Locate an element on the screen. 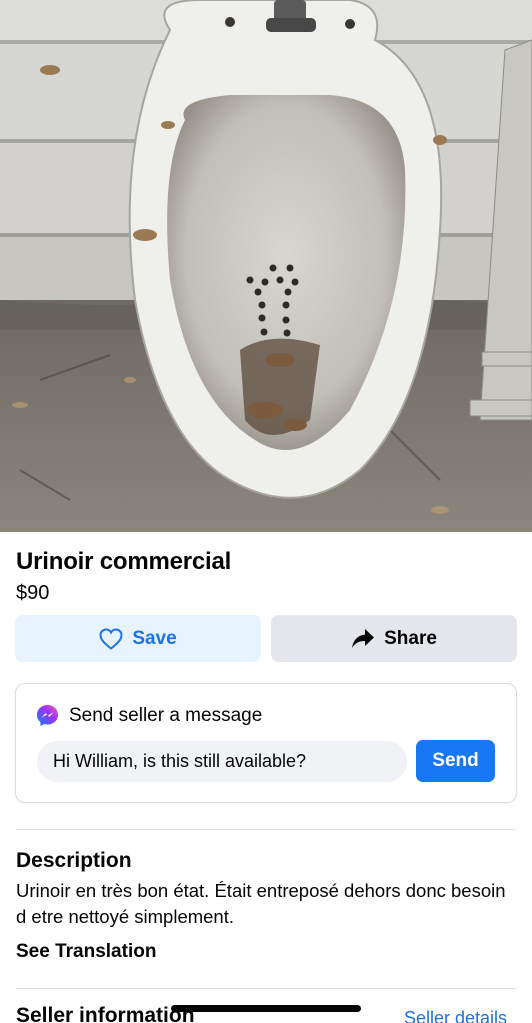 The image size is (532, 1023). message-heading-label: Send seller a message is located at coordinates (166, 715).